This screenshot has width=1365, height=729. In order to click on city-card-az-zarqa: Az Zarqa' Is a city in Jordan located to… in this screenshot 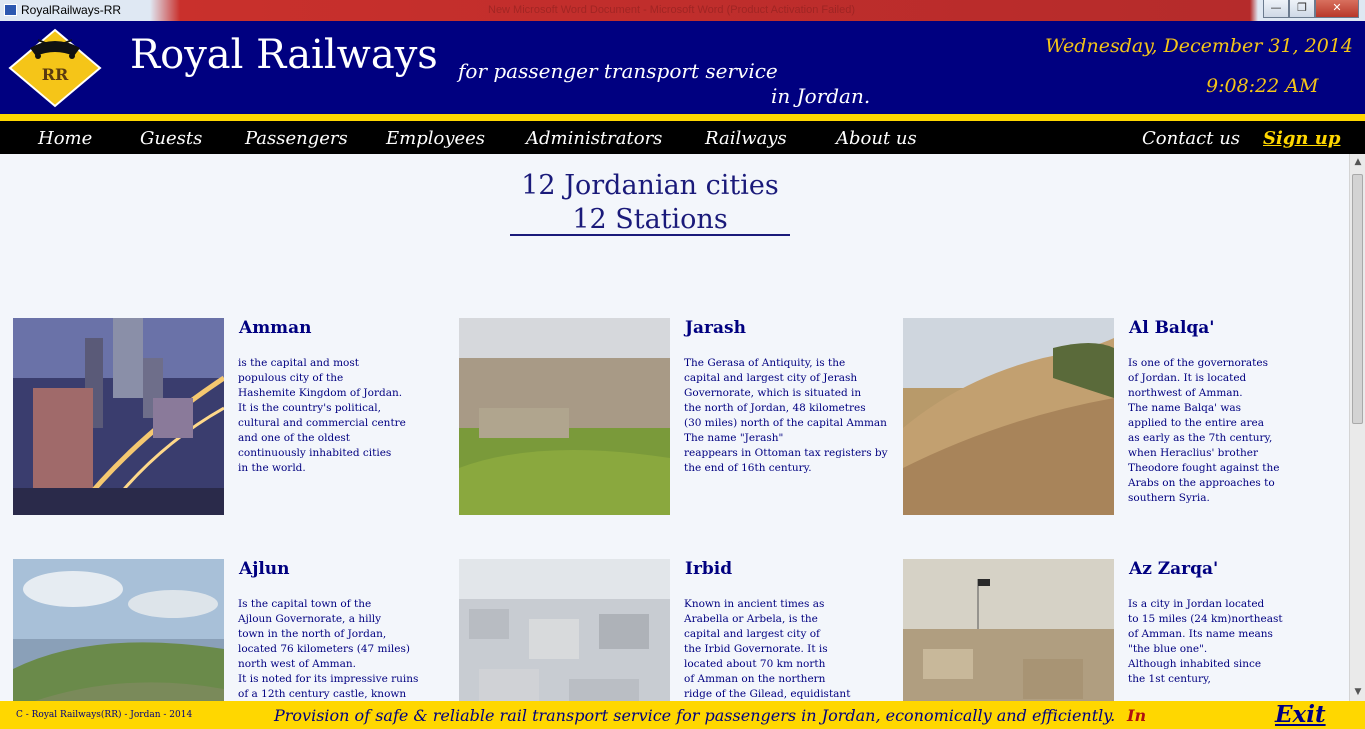, I will do `click(1123, 630)`.